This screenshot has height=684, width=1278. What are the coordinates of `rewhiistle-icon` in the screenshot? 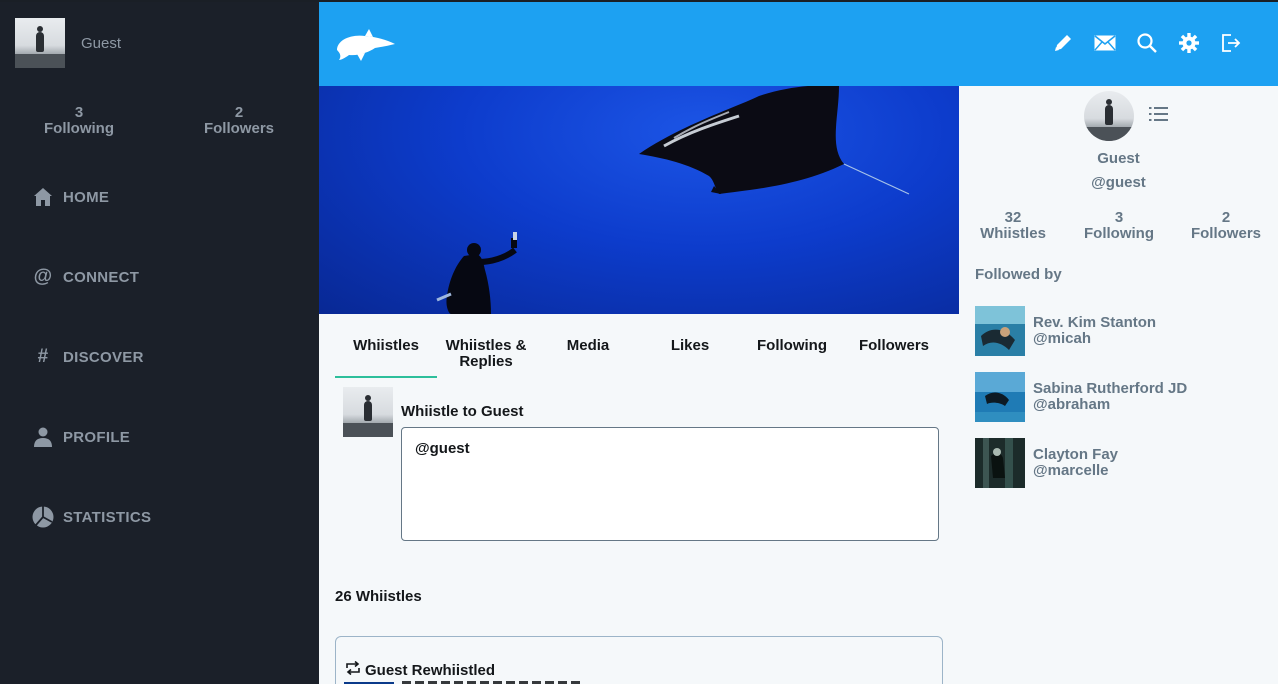 It's located at (353, 669).